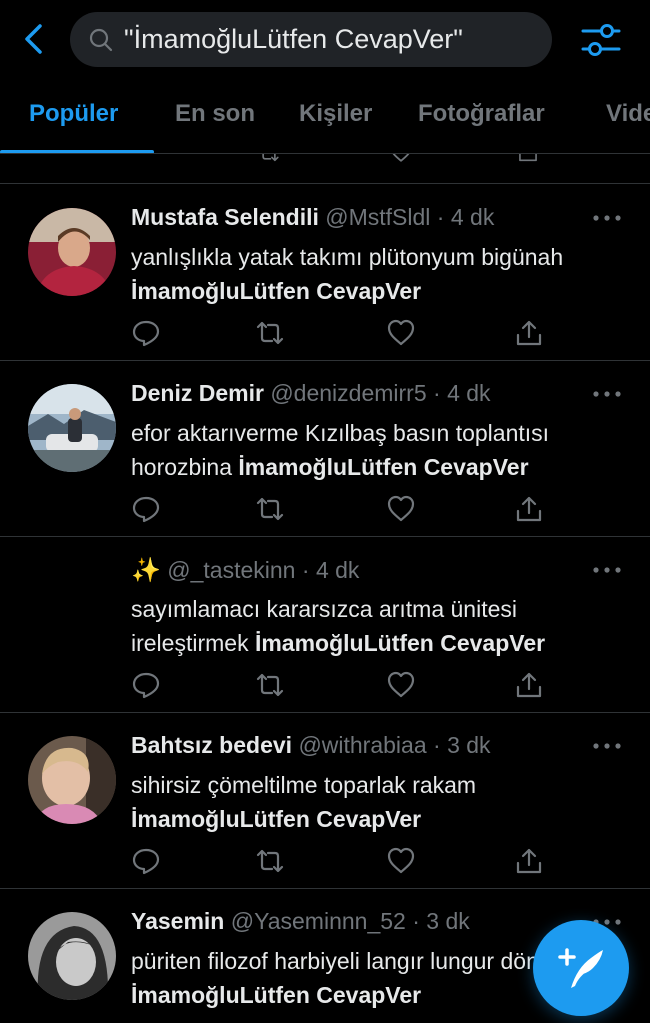 The height and width of the screenshot is (1023, 650). Describe the element at coordinates (481, 114) in the screenshot. I see `tab-photos: Fotoğraflar` at that location.